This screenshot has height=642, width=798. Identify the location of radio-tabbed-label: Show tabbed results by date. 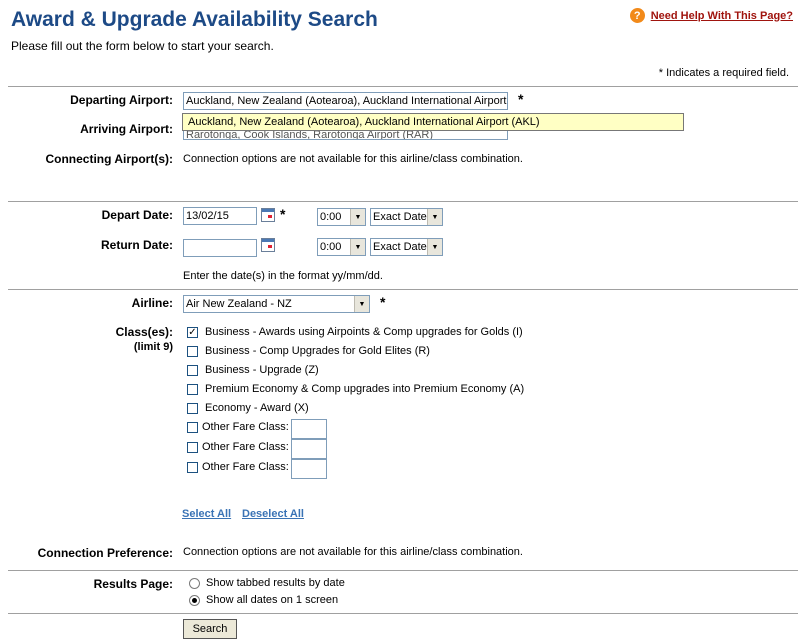
(275, 583).